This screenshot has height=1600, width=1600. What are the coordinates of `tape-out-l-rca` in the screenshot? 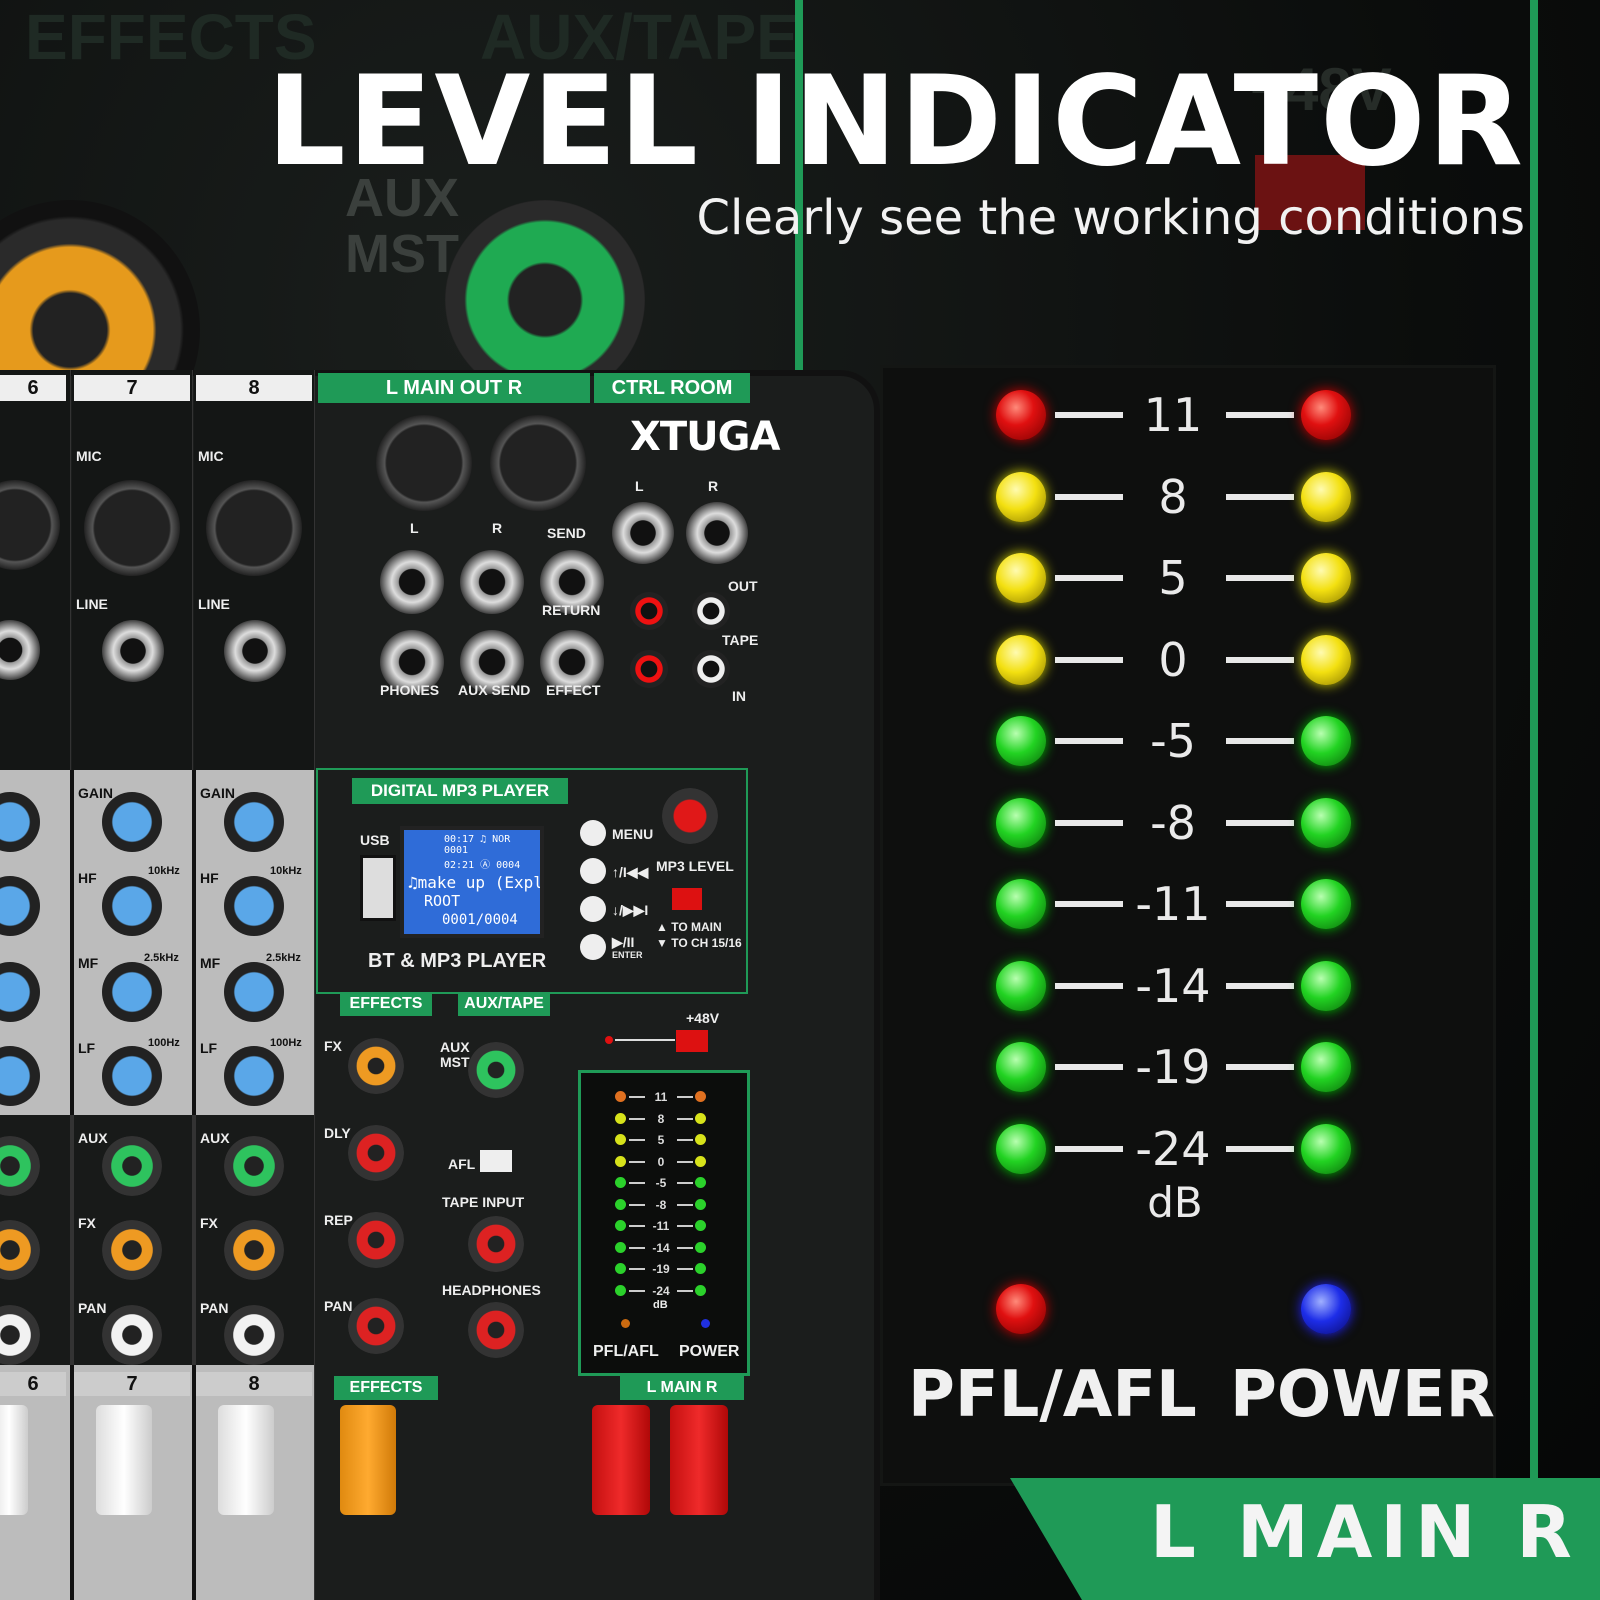 It's located at (649, 611).